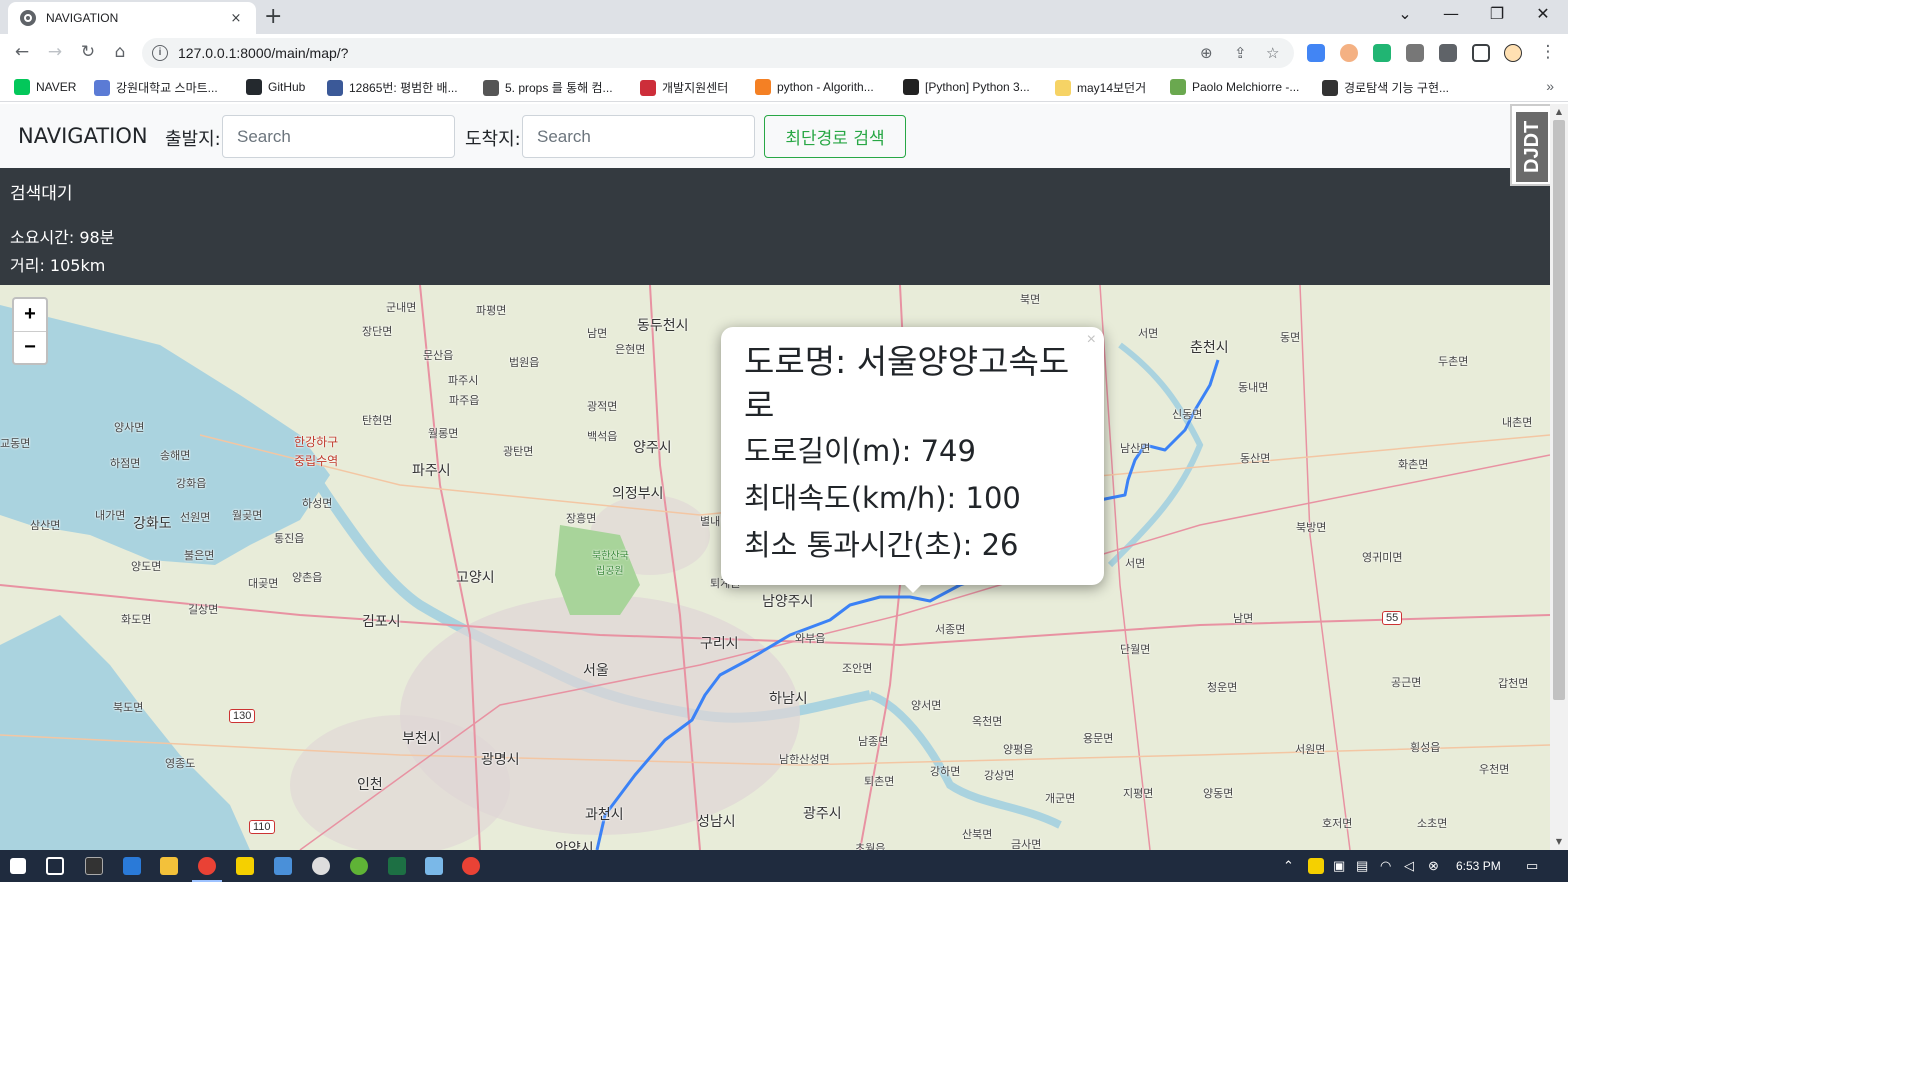 Image resolution: width=1920 pixels, height=1080 pixels. I want to click on qgis-icon, so click(359, 866).